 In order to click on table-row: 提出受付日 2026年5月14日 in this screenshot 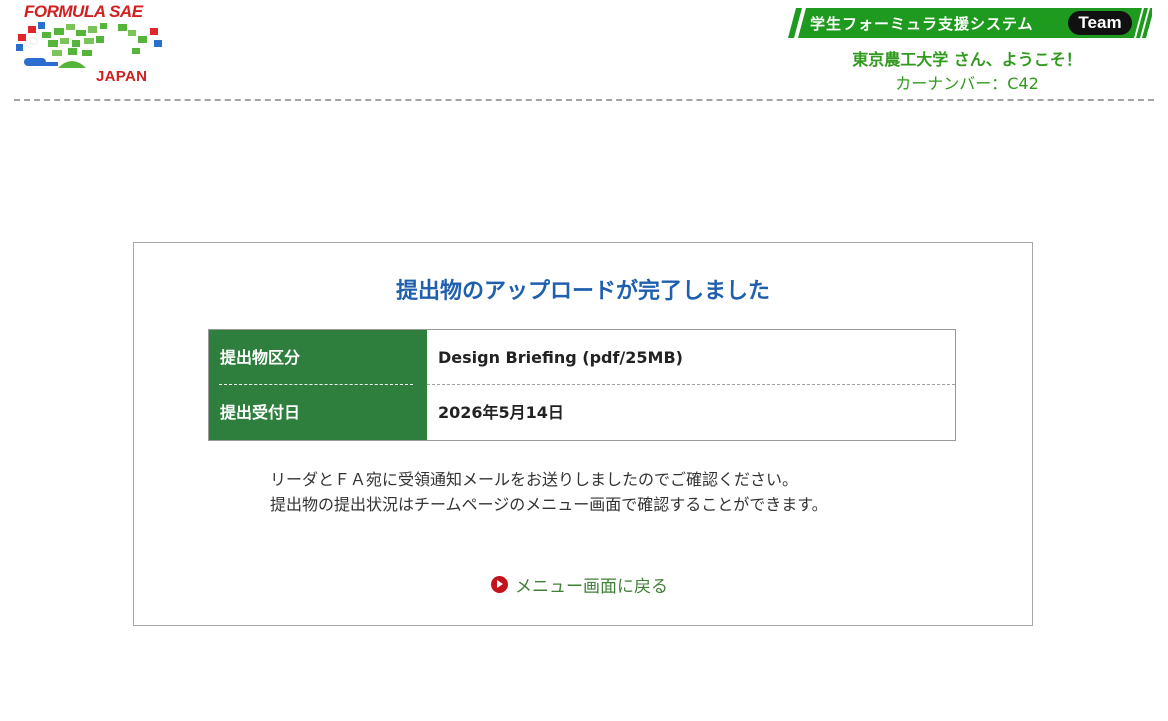, I will do `click(582, 412)`.